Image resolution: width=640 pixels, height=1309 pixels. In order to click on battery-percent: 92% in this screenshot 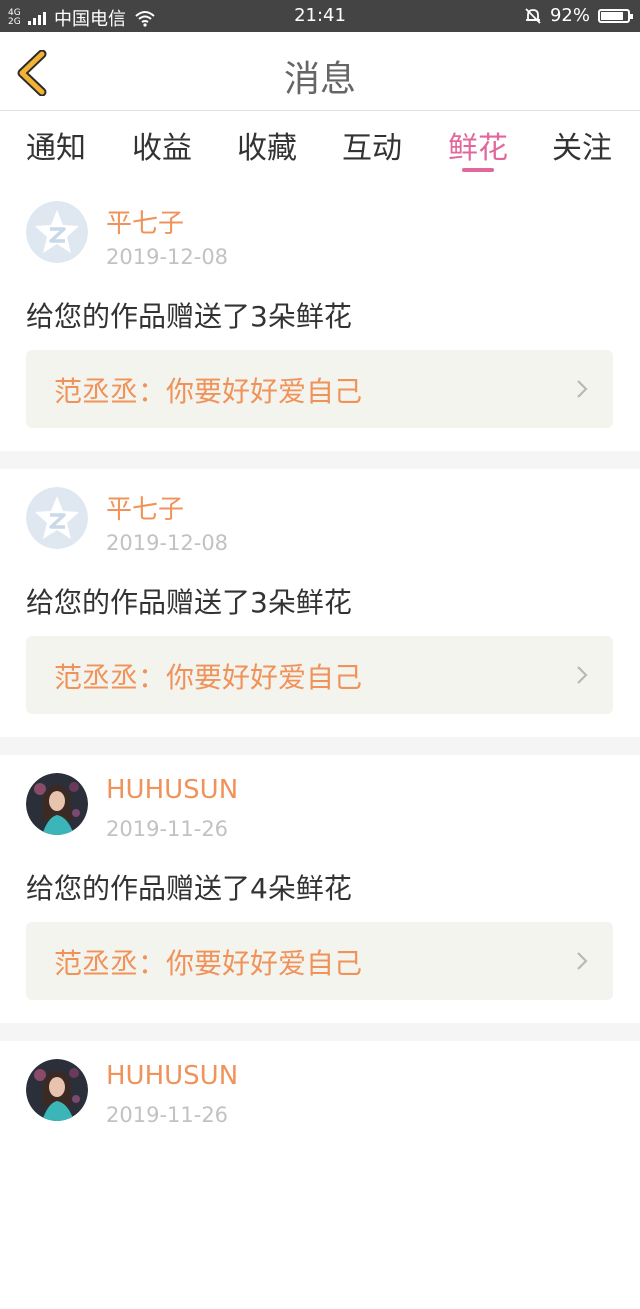, I will do `click(569, 15)`.